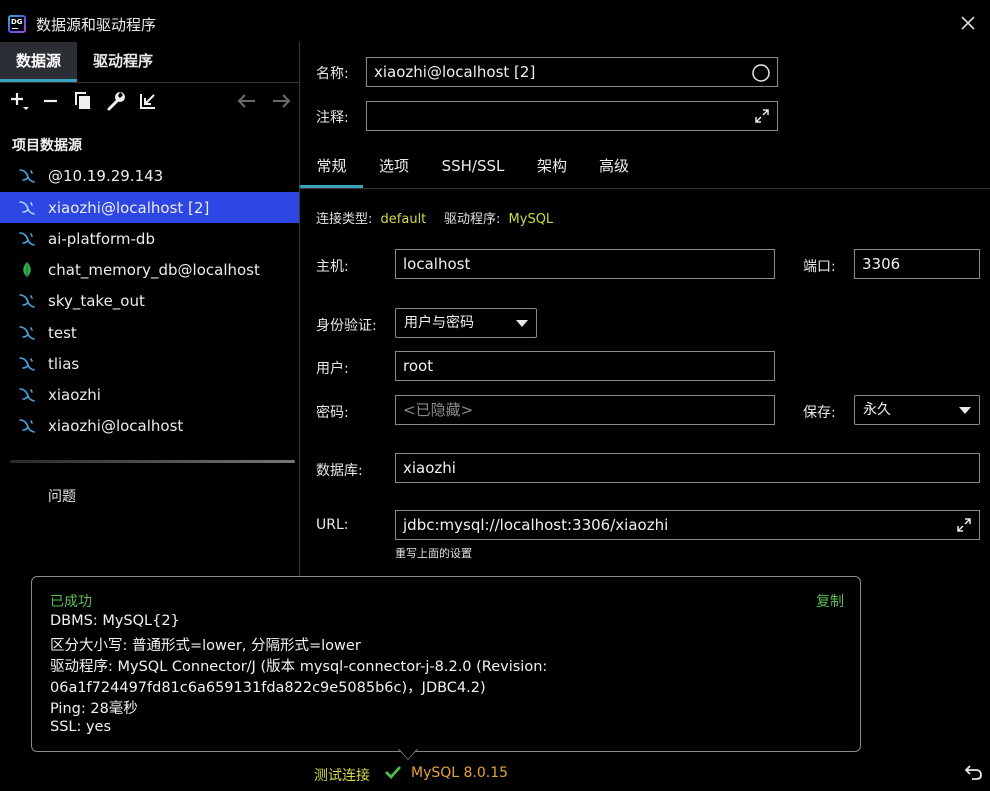 The height and width of the screenshot is (791, 990). Describe the element at coordinates (472, 219) in the screenshot. I see `driver-label: 驱动程序:` at that location.